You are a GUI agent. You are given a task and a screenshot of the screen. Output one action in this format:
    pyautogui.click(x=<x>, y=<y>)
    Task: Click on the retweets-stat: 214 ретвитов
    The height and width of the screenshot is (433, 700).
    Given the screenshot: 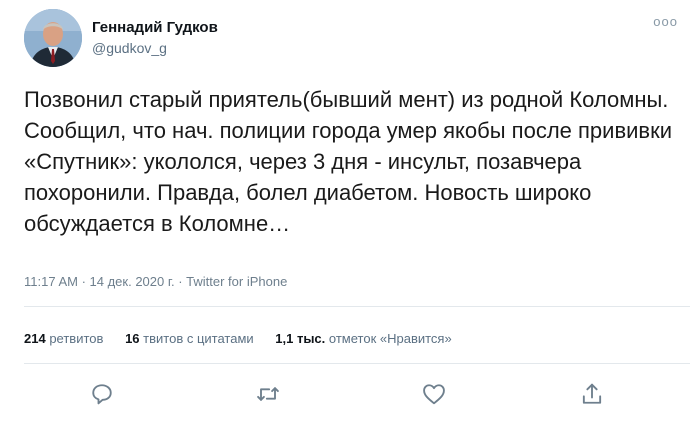 What is the action you would take?
    pyautogui.click(x=63, y=338)
    